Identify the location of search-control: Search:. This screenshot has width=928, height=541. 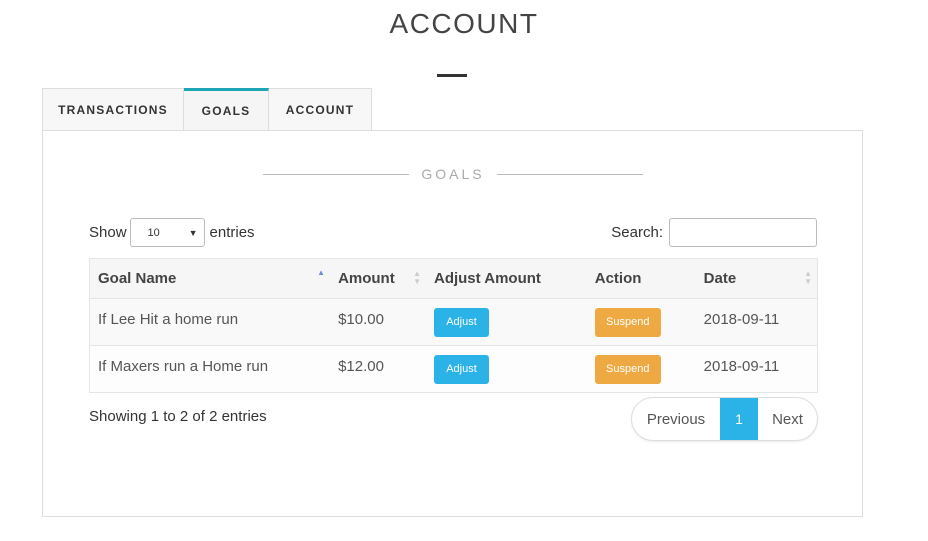
(714, 232).